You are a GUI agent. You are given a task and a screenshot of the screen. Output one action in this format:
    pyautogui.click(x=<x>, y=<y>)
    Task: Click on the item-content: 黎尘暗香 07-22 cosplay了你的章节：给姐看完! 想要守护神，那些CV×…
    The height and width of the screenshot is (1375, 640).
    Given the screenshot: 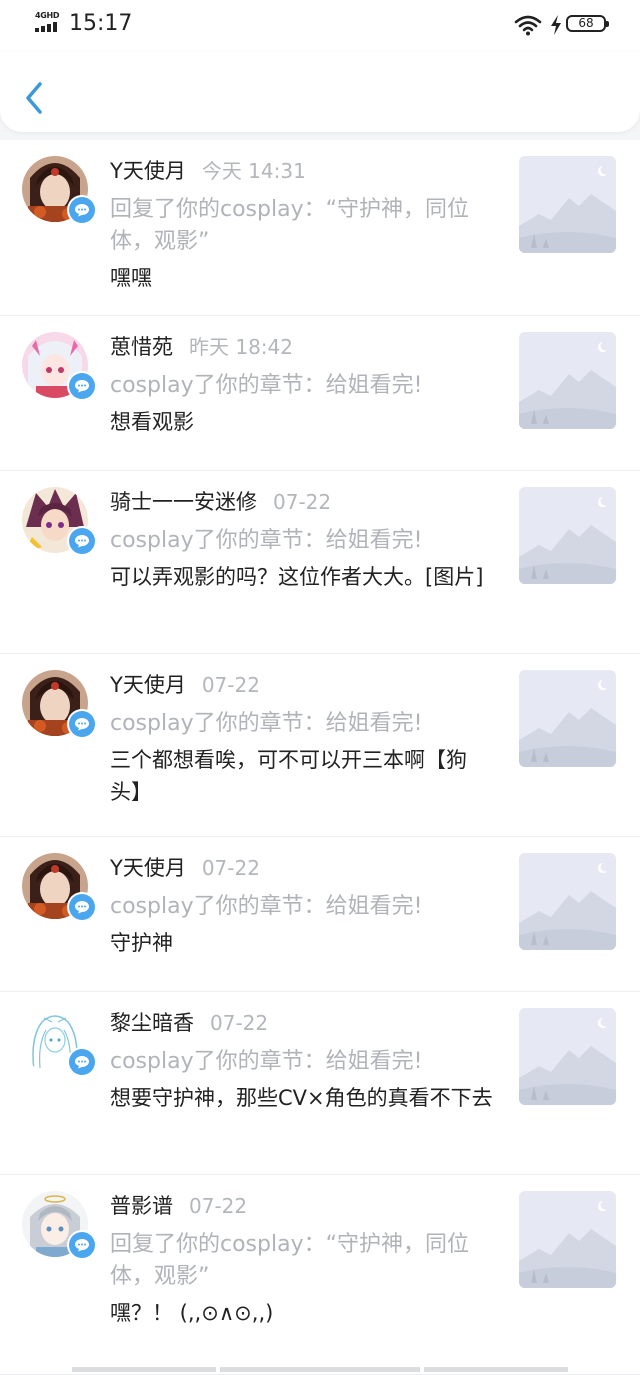 What is the action you would take?
    pyautogui.click(x=302, y=1061)
    